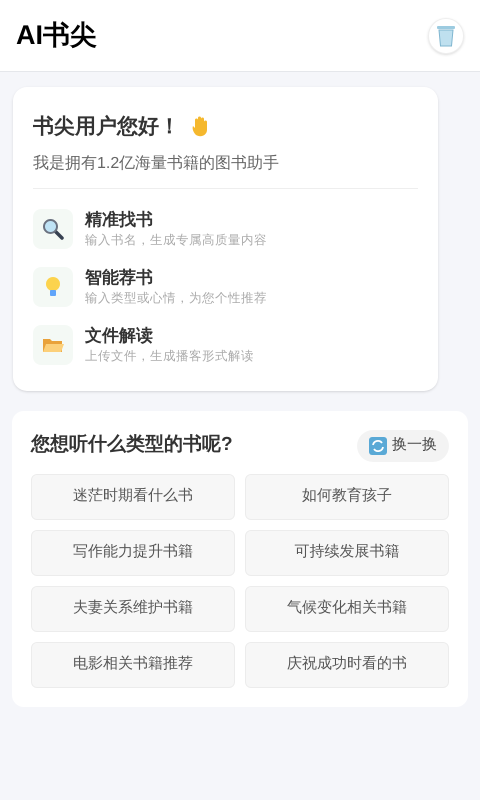  I want to click on topic-chip: 电影相关书籍推荐, so click(133, 665).